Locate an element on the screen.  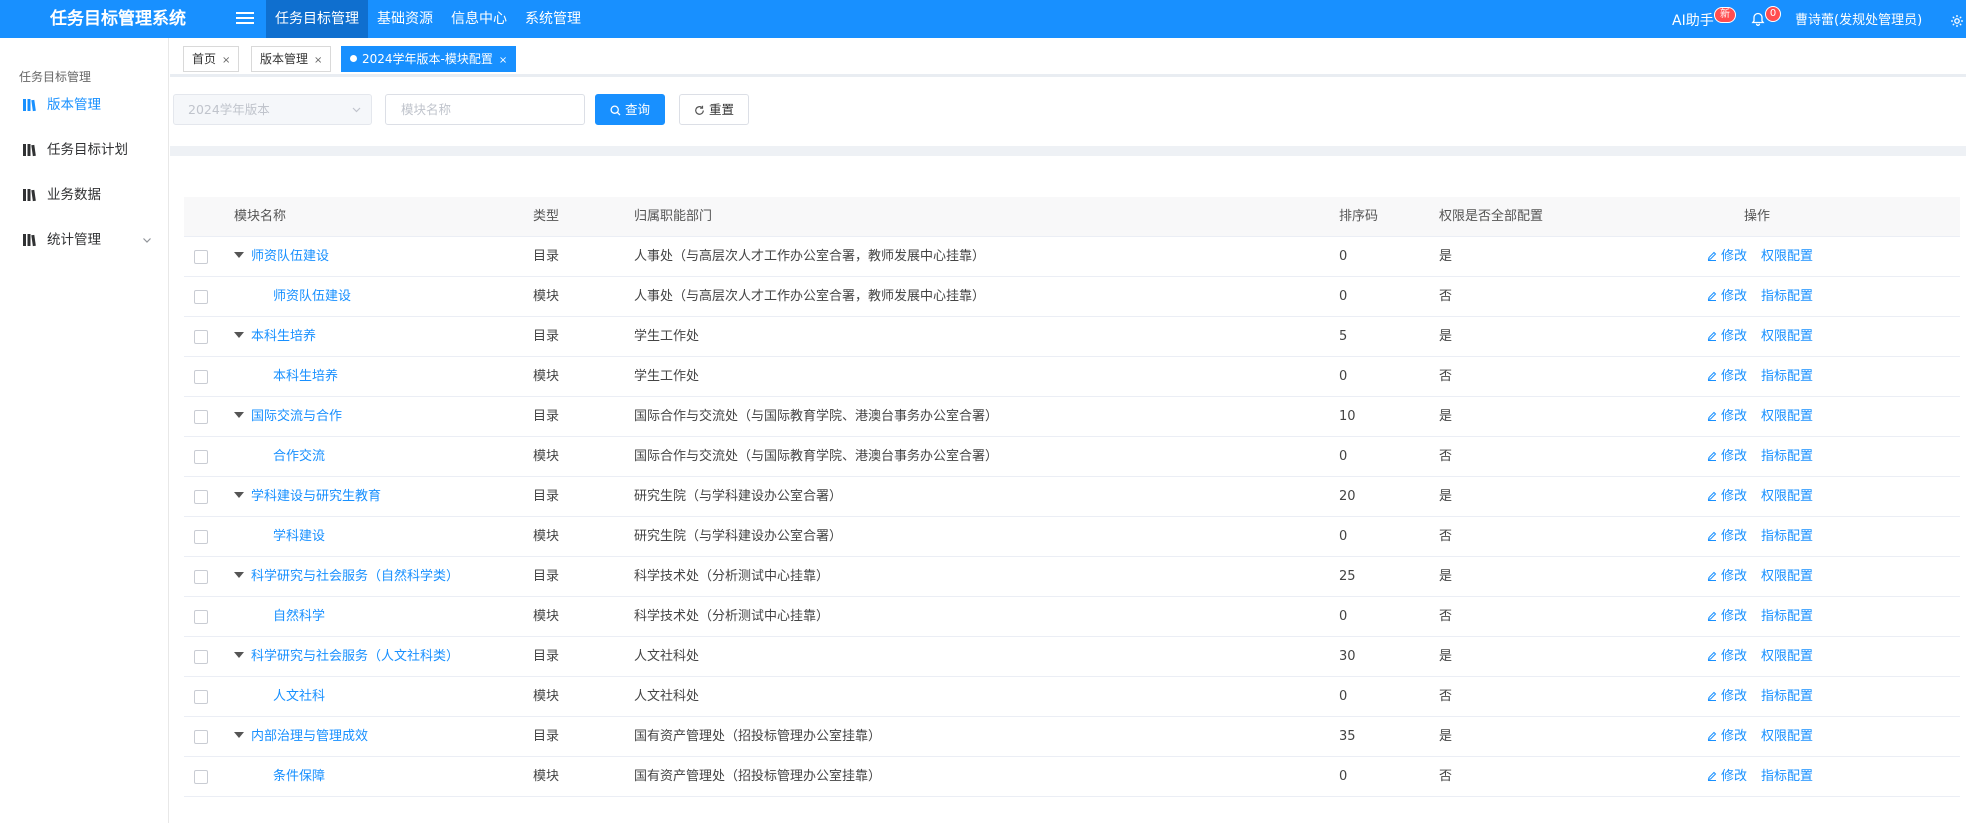
module-name-link: 条件保障 is located at coordinates (299, 777).